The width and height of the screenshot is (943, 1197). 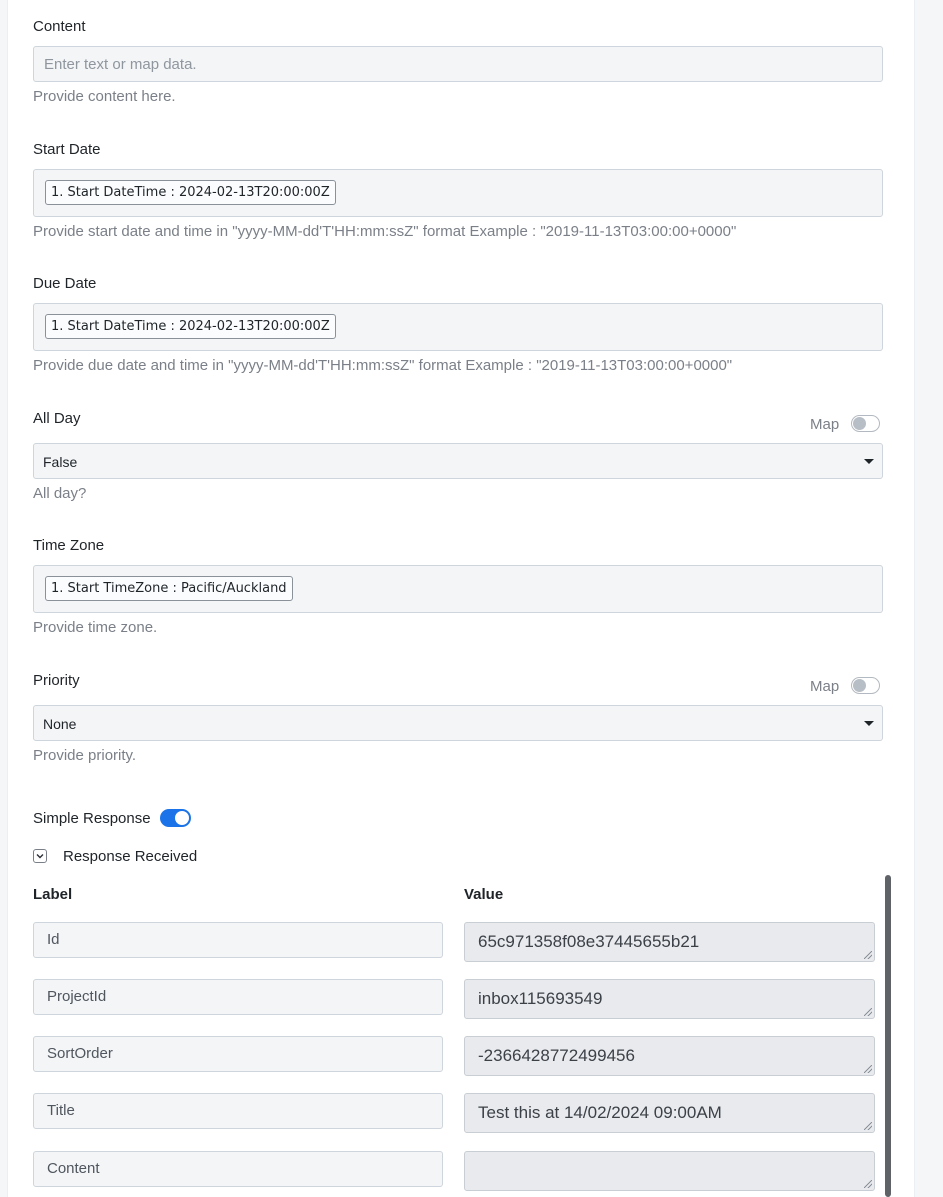 What do you see at coordinates (458, 589) in the screenshot?
I see `time-zone-input: 1. Start TimeZone : Pacific/Auckland` at bounding box center [458, 589].